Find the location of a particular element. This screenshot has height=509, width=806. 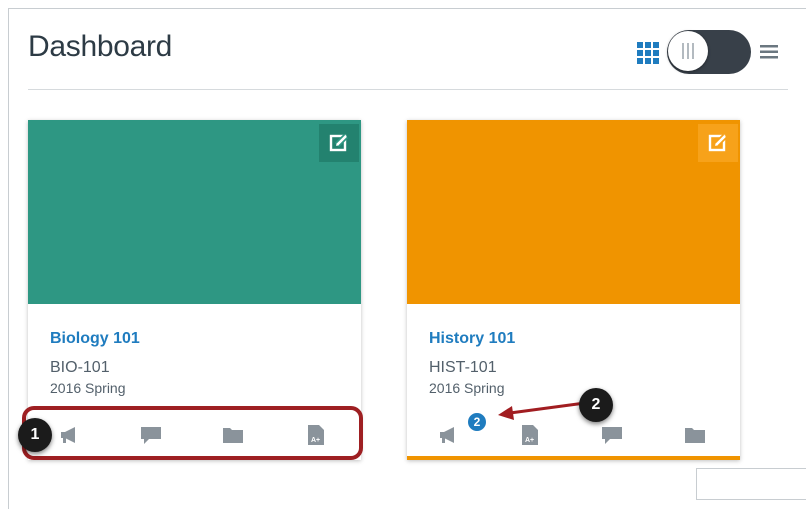

discussions-icon is located at coordinates (612, 435).